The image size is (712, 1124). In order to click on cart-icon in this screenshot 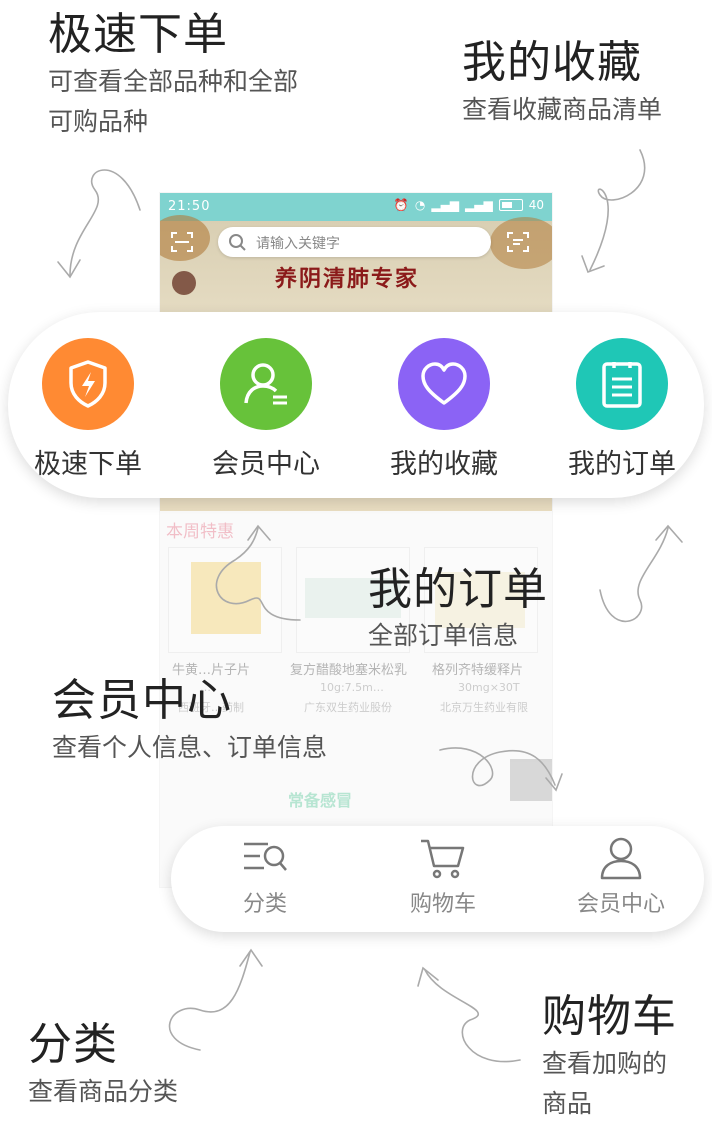, I will do `click(443, 859)`.